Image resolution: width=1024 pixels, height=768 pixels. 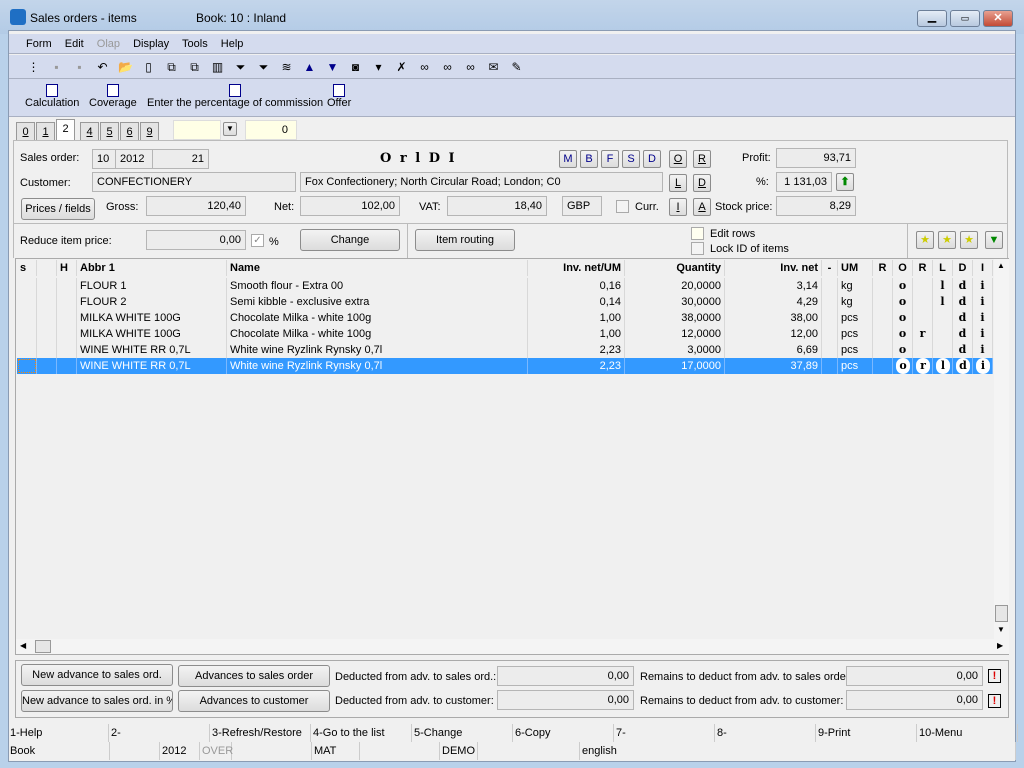 I want to click on copy-icon: ⧉, so click(x=171, y=67).